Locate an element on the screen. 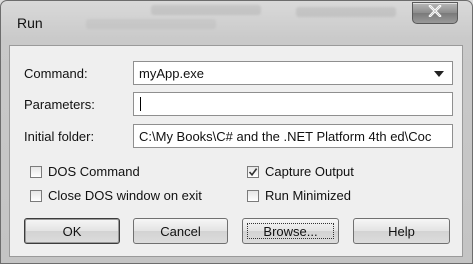 The width and height of the screenshot is (473, 264). cancel-button-label: Cancel is located at coordinates (180, 231).